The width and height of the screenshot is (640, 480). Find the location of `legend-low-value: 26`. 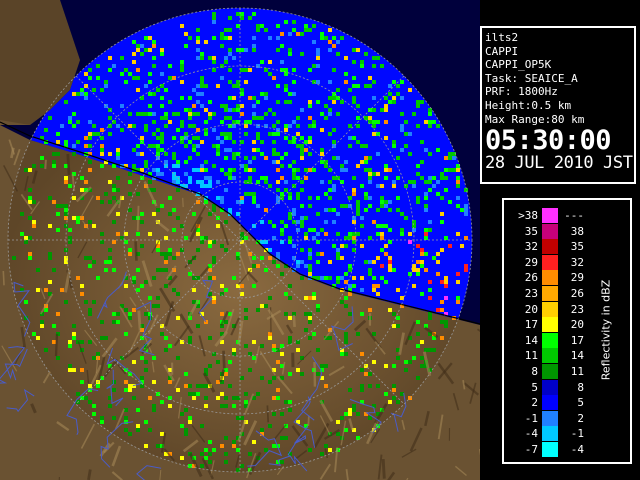

legend-low-value: 26 is located at coordinates (531, 278).